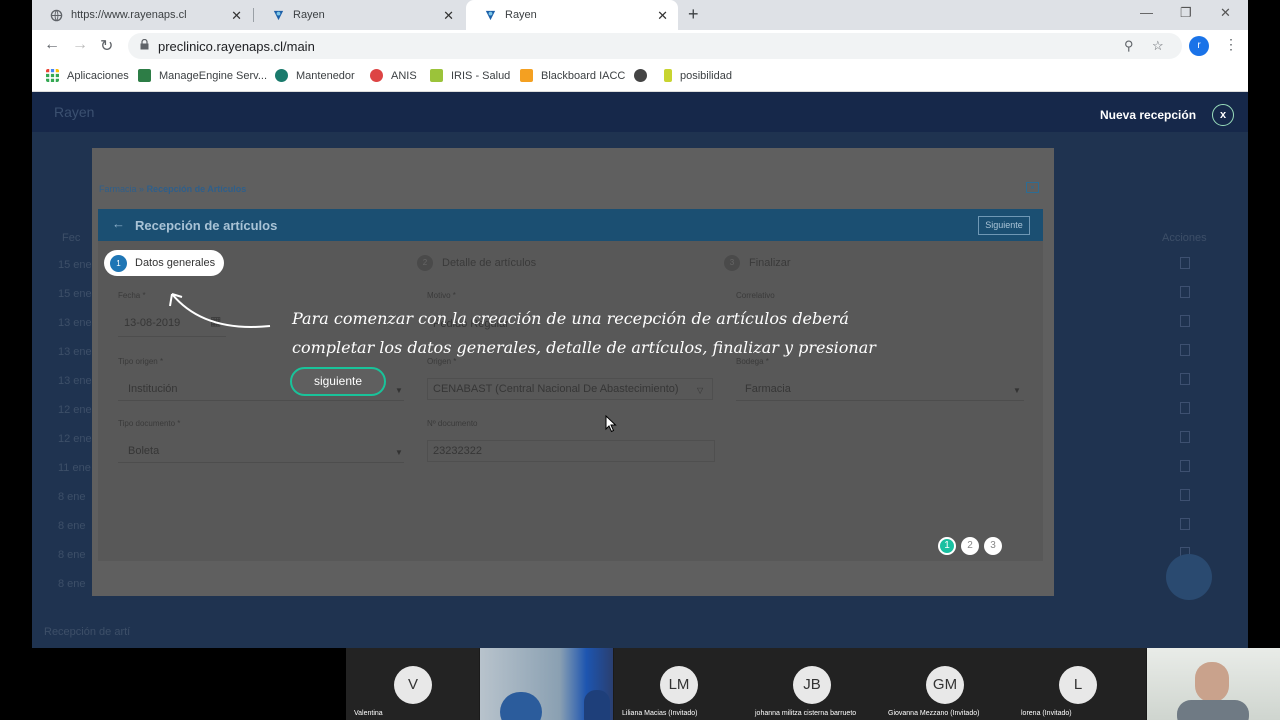  What do you see at coordinates (644, 75) in the screenshot?
I see `bookmark-globe` at bounding box center [644, 75].